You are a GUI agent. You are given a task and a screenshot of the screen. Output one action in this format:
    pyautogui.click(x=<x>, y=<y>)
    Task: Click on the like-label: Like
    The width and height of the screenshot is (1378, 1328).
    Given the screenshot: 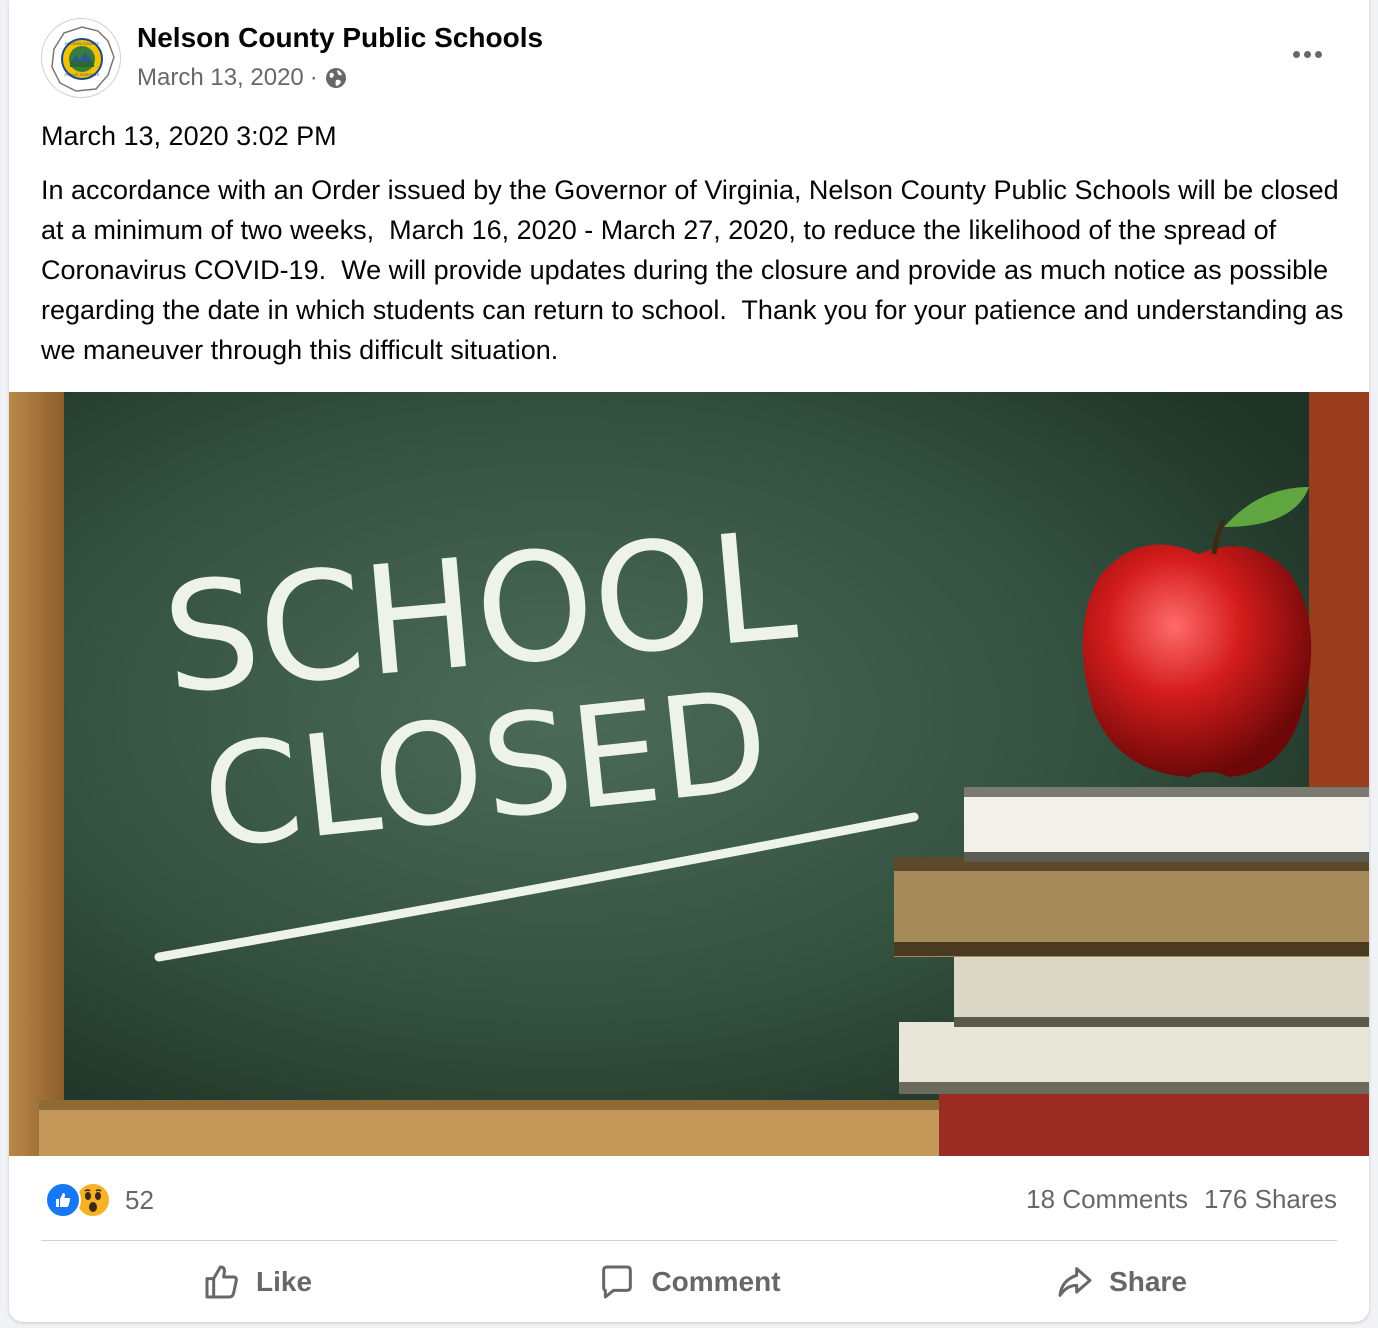 What is the action you would take?
    pyautogui.click(x=284, y=1281)
    